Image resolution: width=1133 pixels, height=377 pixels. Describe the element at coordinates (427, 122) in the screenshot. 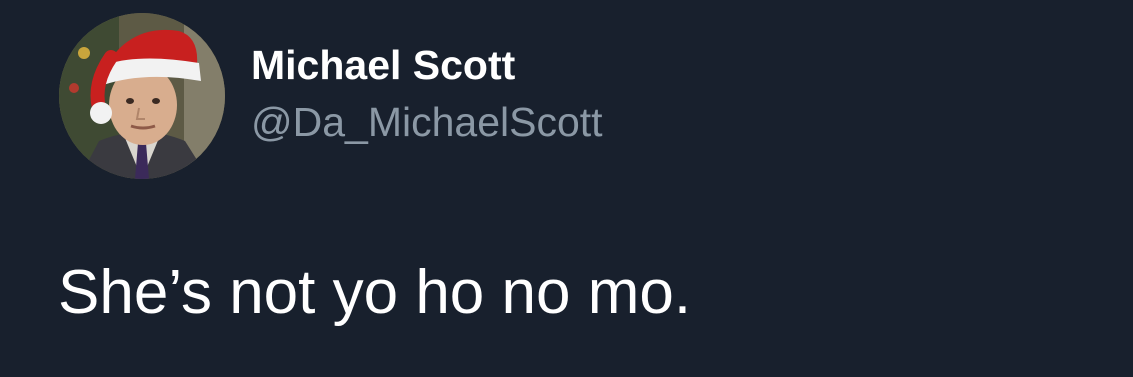

I see `user-handle: @Da_MichaelScott` at that location.